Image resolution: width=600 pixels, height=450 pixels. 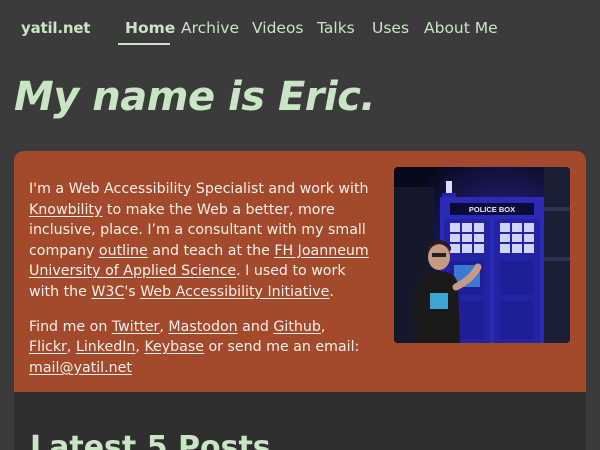 What do you see at coordinates (71, 347) in the screenshot?
I see `social-sep-3: ,` at bounding box center [71, 347].